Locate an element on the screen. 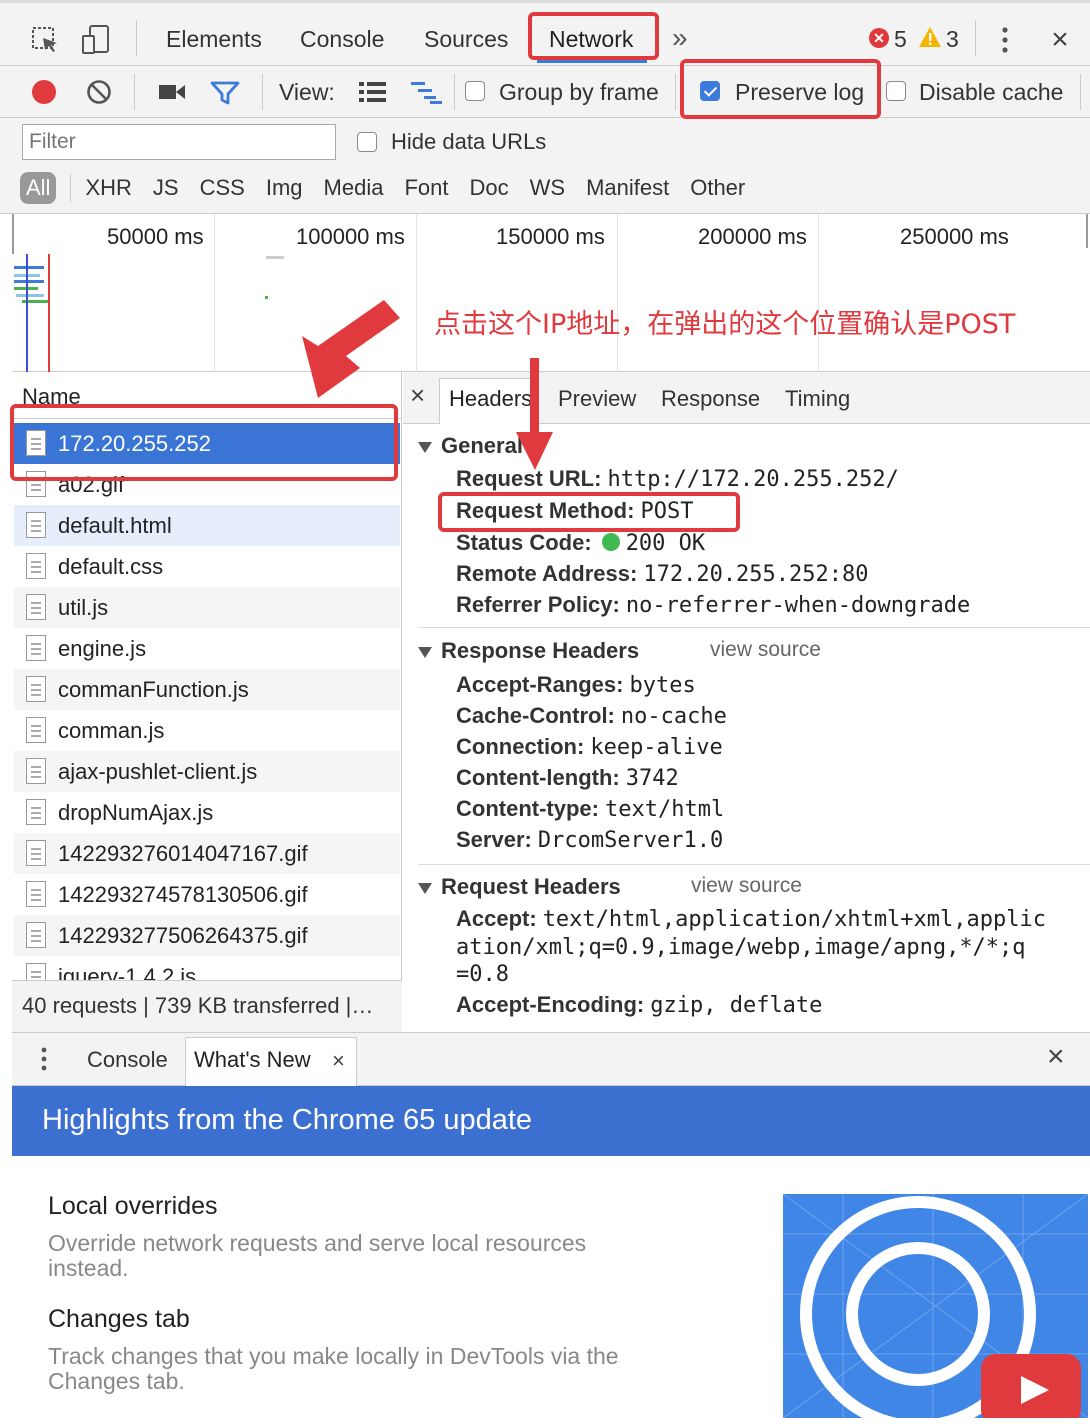 The height and width of the screenshot is (1424, 1090). annotation-arrows is located at coordinates (427, 385).